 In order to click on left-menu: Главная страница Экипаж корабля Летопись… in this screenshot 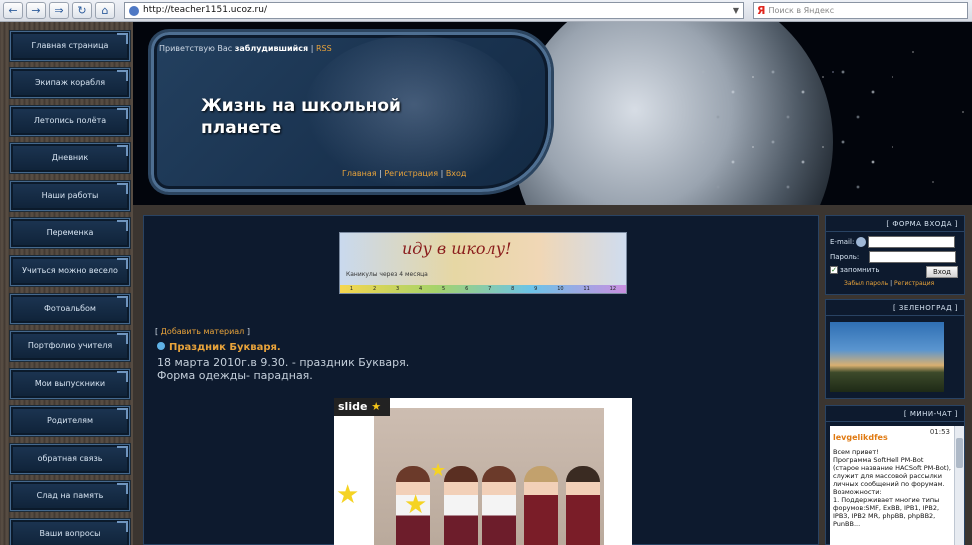, I will do `click(66, 283)`.